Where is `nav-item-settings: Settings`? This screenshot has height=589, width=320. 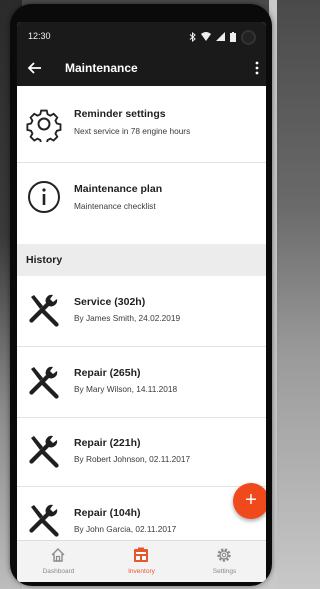 nav-item-settings: Settings is located at coordinates (224, 561).